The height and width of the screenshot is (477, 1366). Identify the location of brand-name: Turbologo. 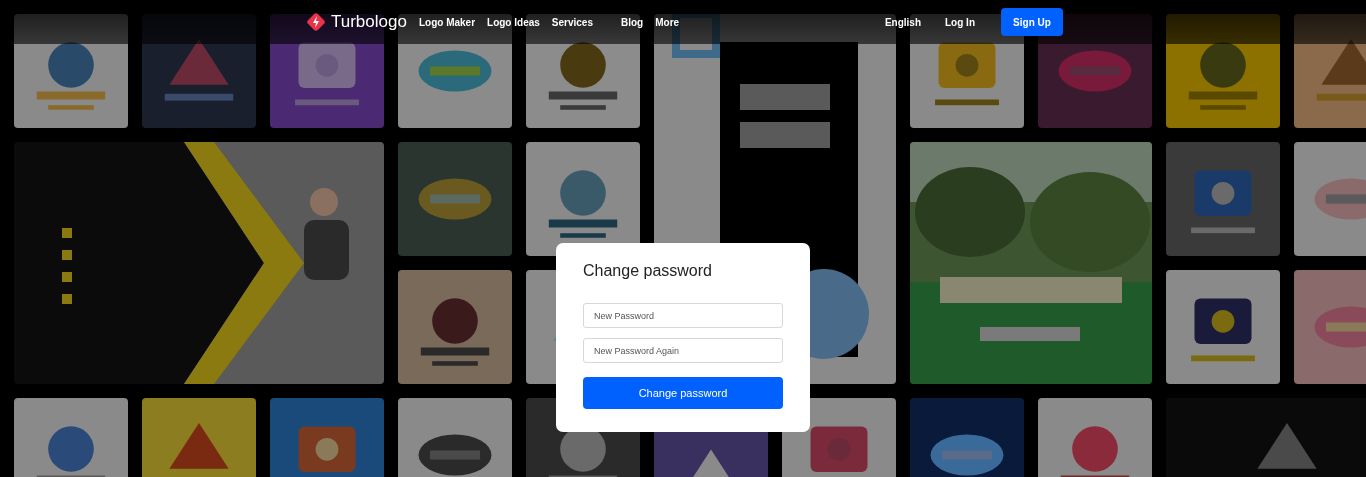
(369, 22).